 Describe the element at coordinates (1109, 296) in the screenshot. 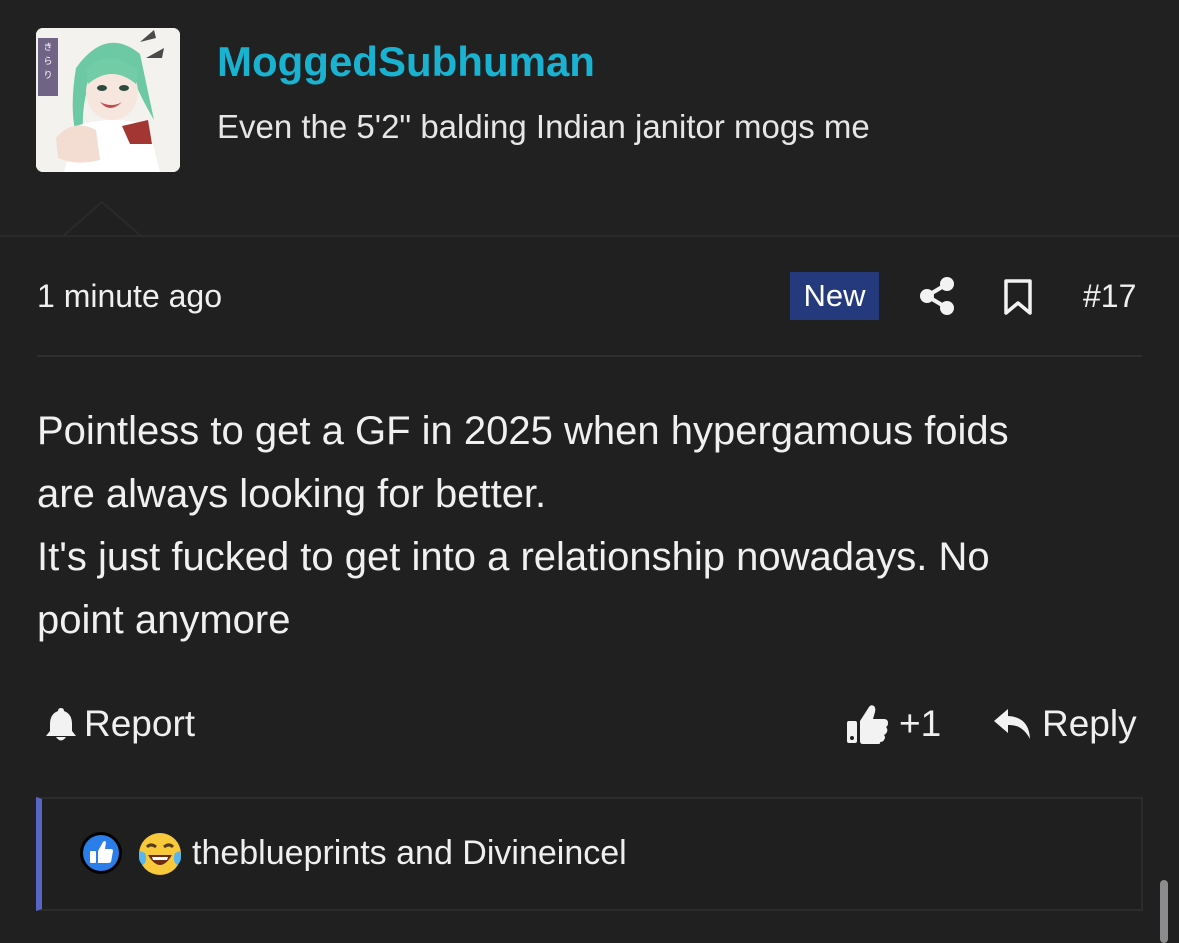

I see `post-number-link: #17` at that location.